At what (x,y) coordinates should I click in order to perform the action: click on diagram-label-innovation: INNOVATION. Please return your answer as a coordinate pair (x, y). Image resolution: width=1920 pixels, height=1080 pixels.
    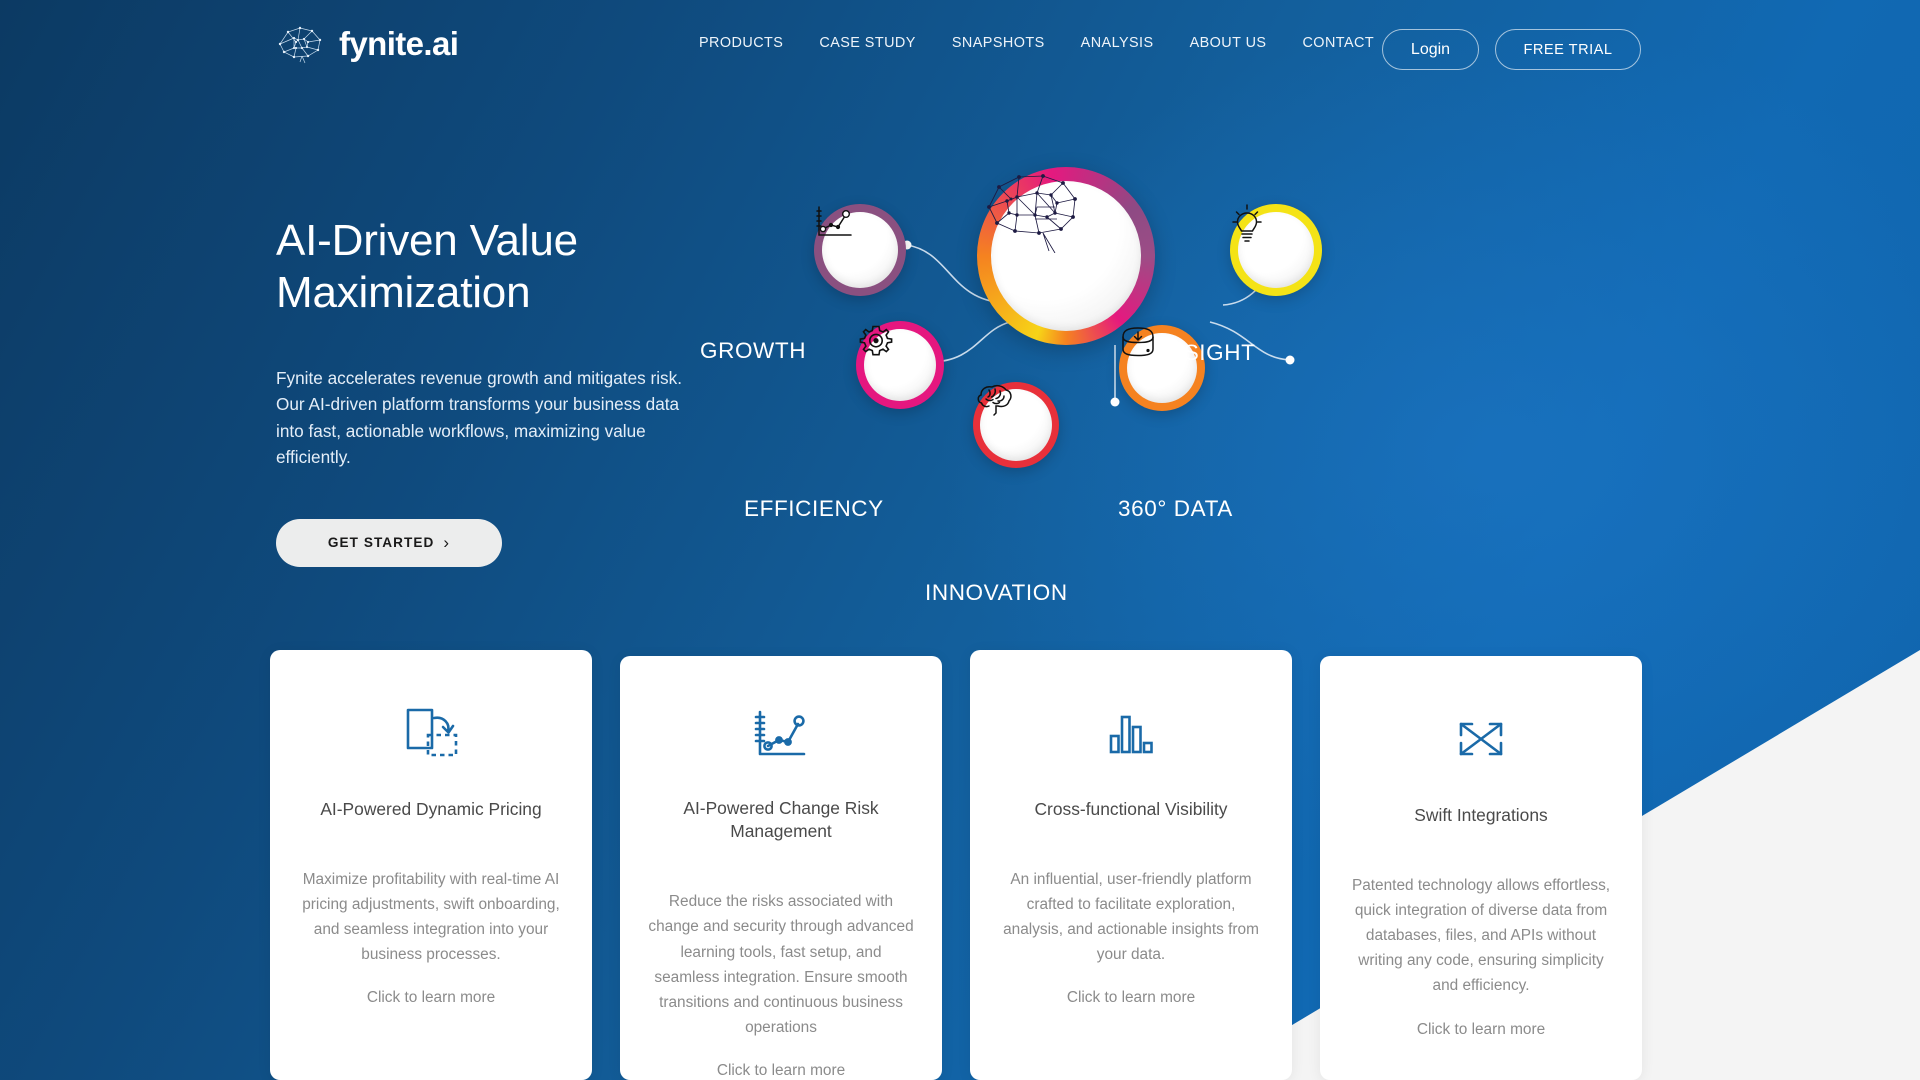
    Looking at the image, I should click on (996, 592).